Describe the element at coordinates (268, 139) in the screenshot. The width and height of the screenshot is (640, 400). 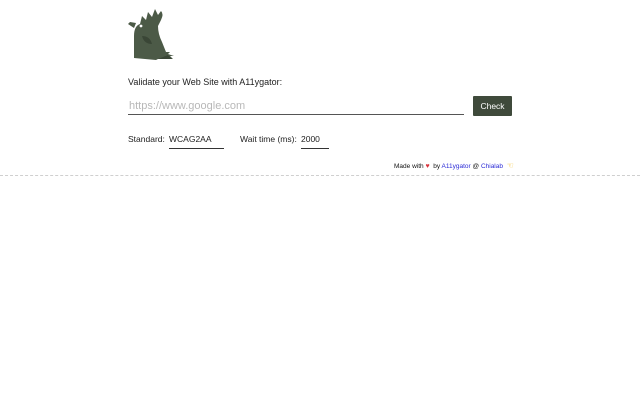
I see `wait-time-label: Wait time (ms):` at that location.